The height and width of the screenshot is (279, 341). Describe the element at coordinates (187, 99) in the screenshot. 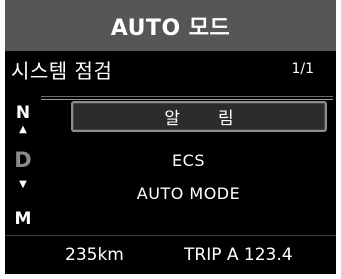

I see `title-divider-highlight` at that location.